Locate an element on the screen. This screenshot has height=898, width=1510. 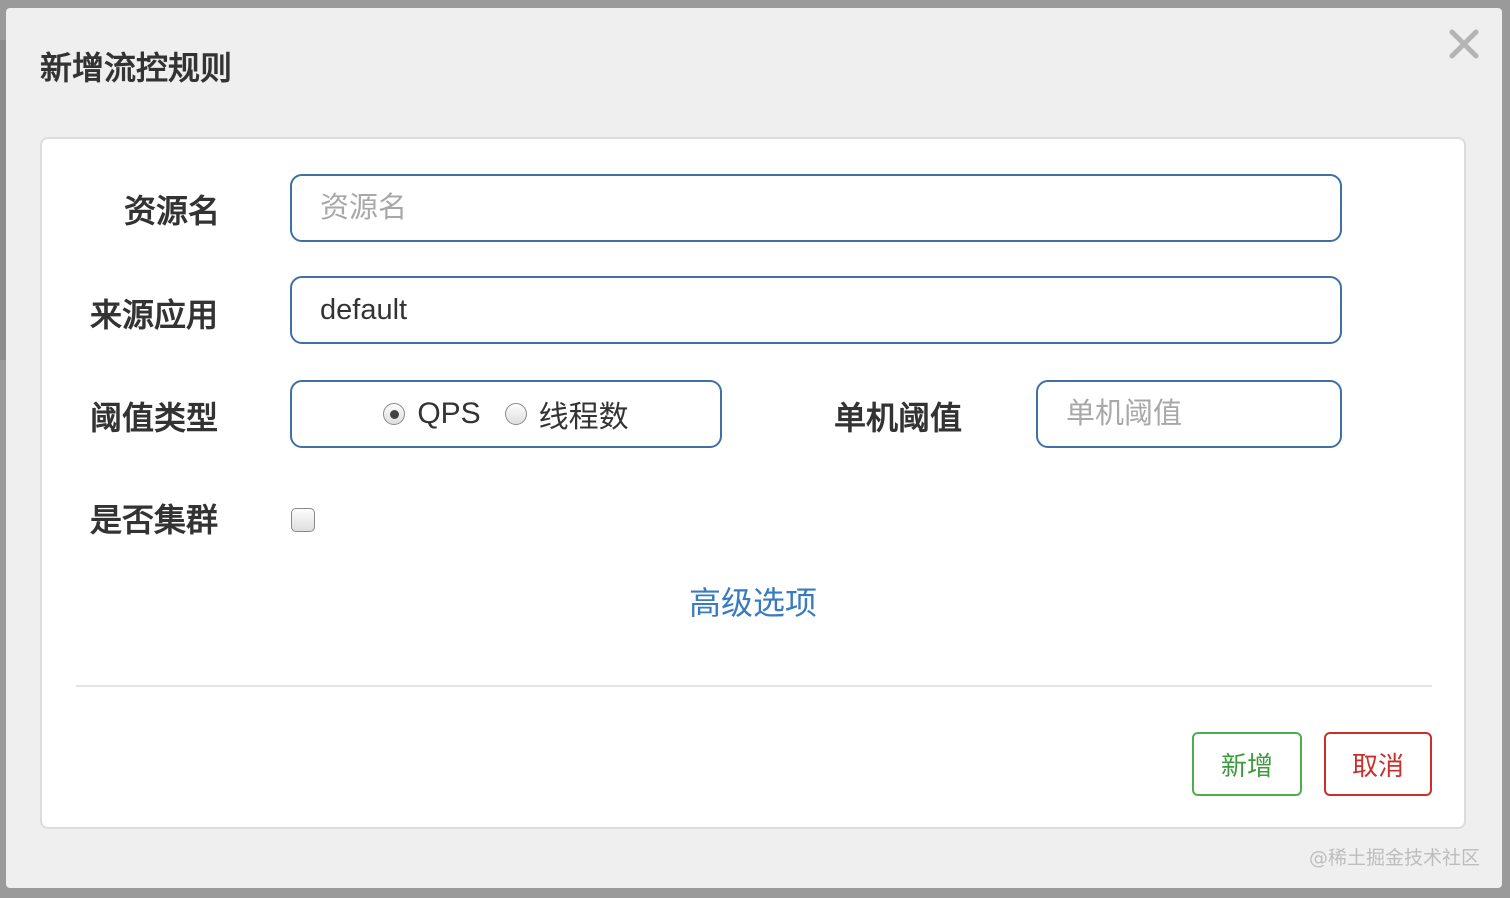
close-icon is located at coordinates (1464, 44).